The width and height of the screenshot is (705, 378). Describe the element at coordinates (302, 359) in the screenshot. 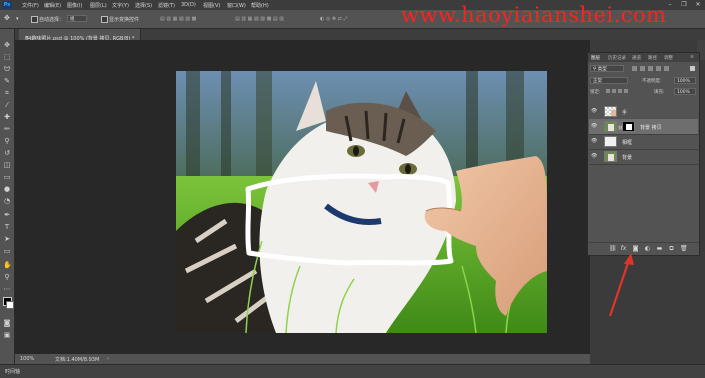

I see `status-bar: 100% 文档:1.40M/8.93M ›` at that location.